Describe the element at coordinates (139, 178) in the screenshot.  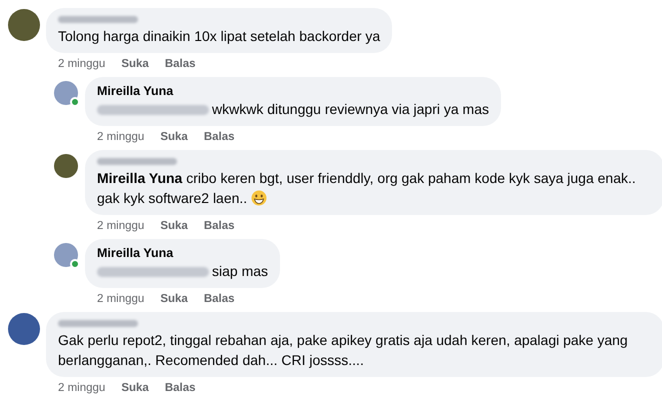
I see `mention-link: Mireilla Yuna` at that location.